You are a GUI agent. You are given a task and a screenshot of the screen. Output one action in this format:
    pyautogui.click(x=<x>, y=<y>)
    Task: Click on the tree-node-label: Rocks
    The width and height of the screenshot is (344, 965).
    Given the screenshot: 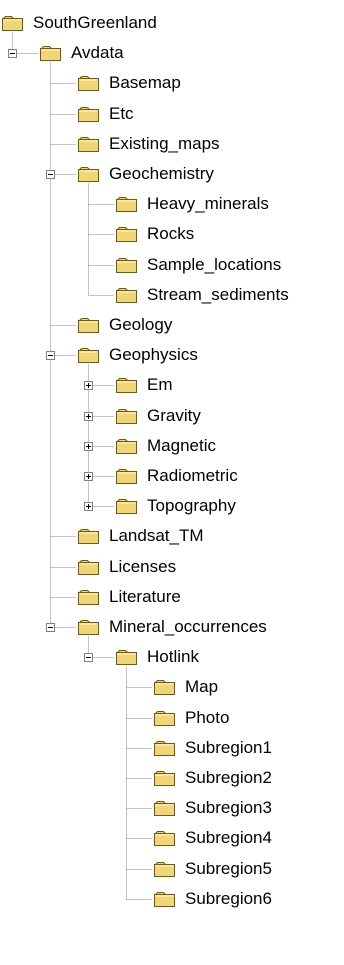 What is the action you would take?
    pyautogui.click(x=171, y=233)
    